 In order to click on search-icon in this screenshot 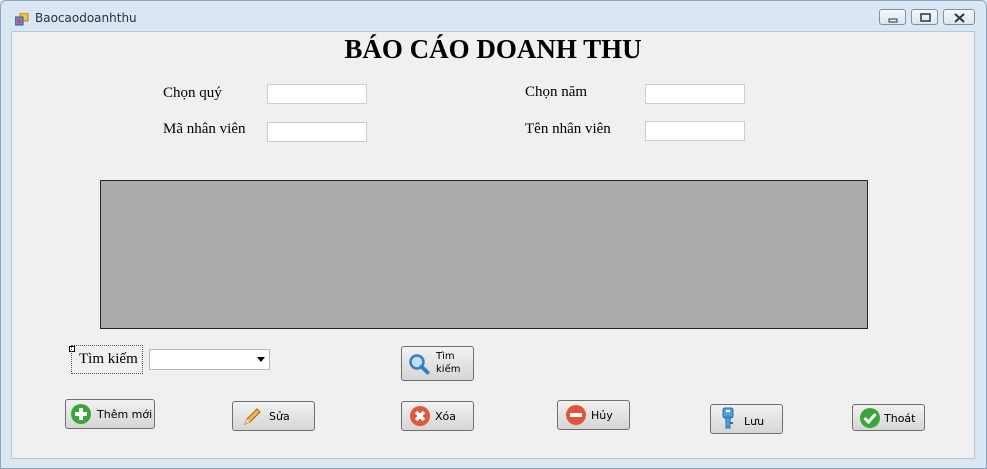, I will do `click(419, 364)`.